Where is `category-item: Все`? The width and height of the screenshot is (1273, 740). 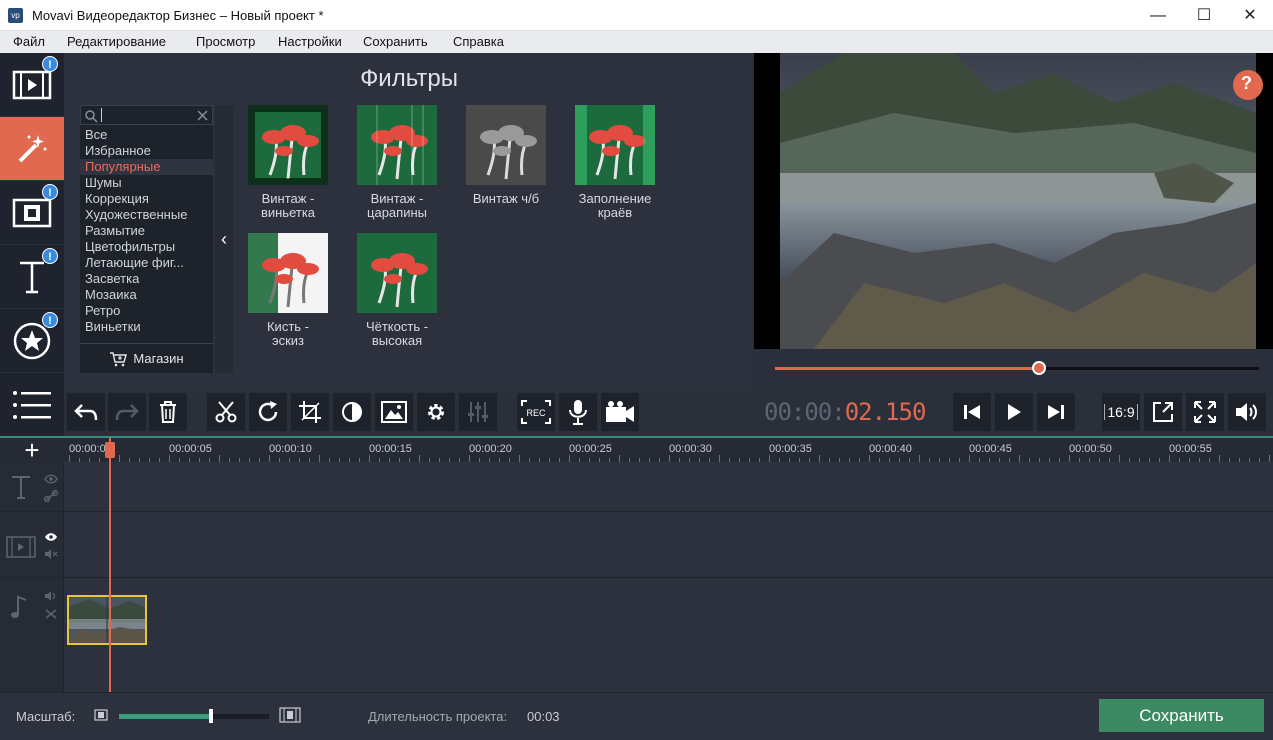
category-item: Все is located at coordinates (146, 135).